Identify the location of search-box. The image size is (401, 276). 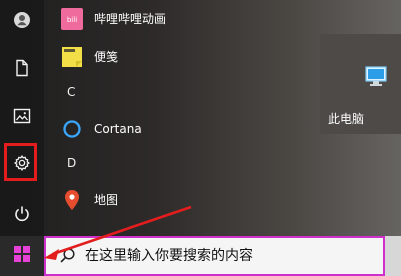
(214, 256).